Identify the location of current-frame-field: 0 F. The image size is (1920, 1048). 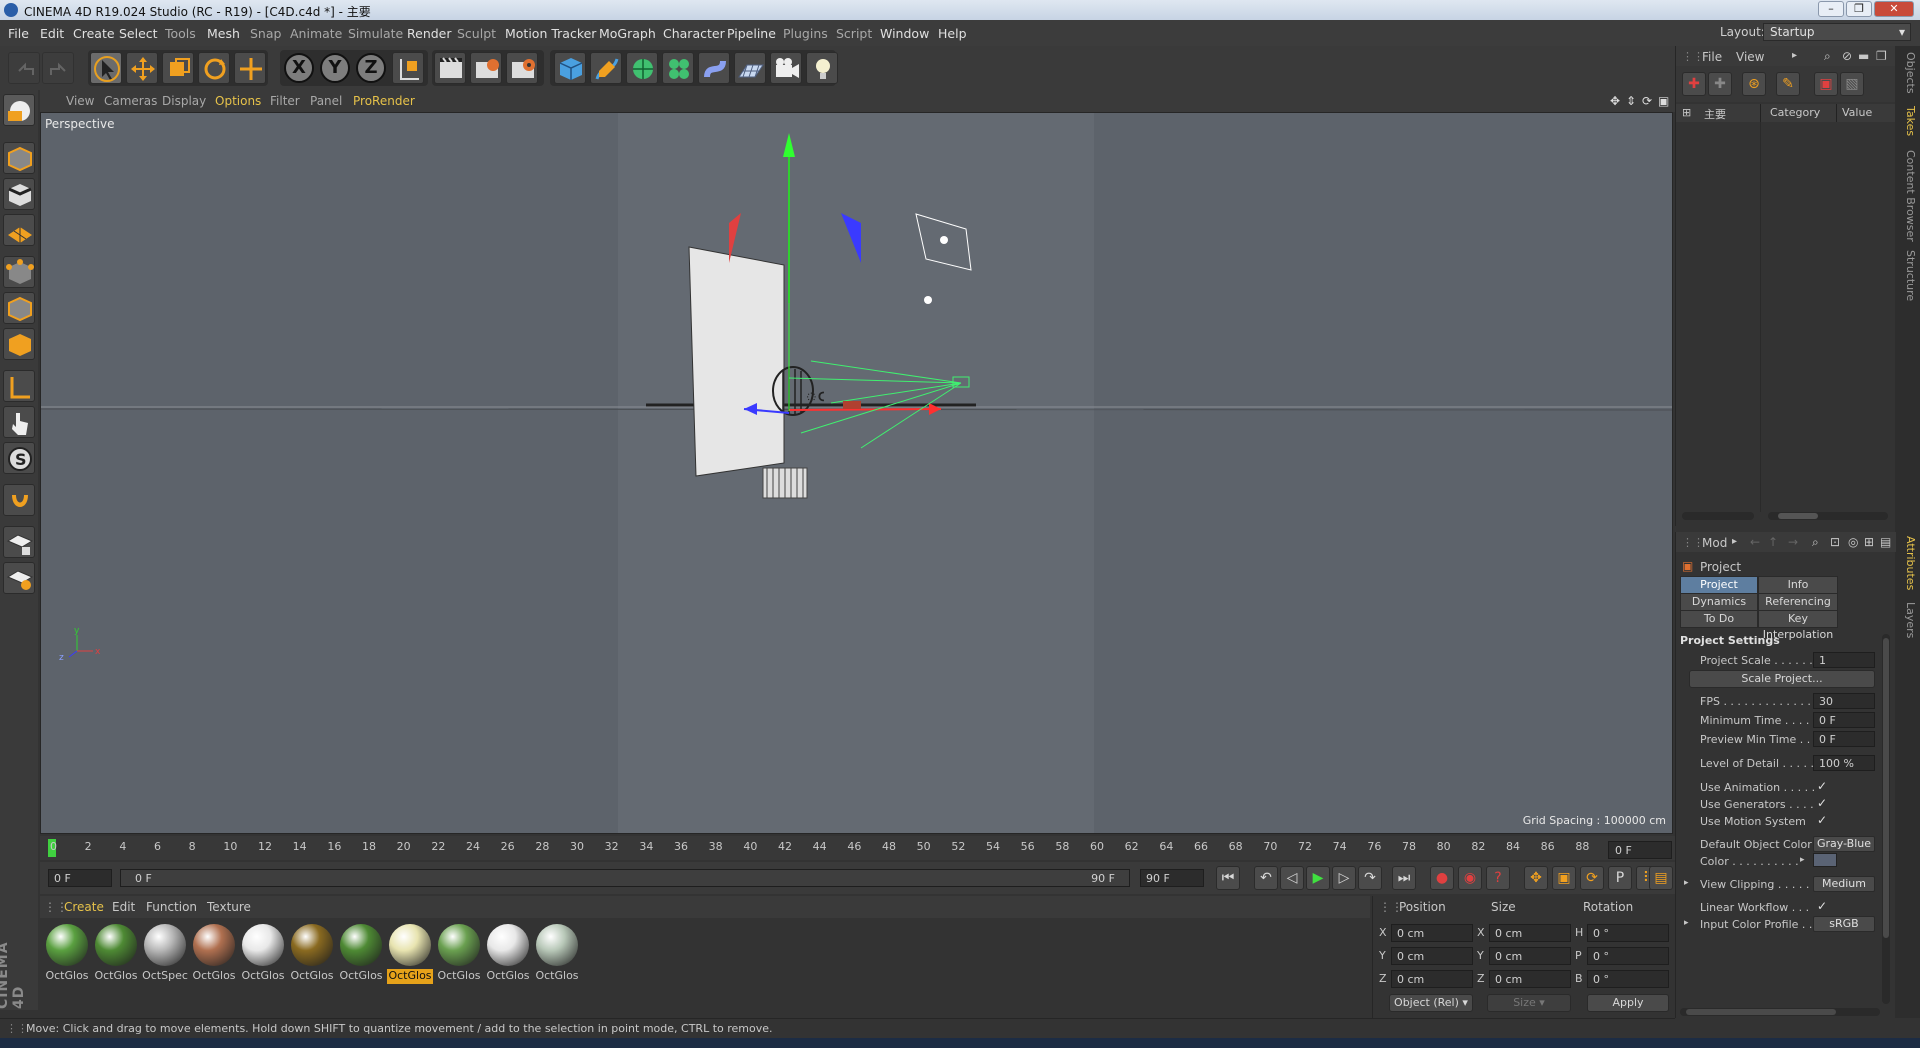
(1640, 850).